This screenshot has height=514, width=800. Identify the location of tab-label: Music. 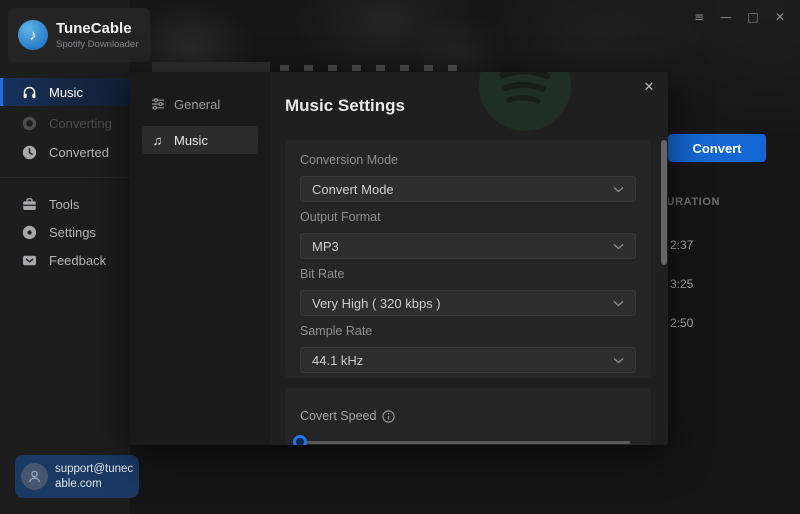
(191, 140).